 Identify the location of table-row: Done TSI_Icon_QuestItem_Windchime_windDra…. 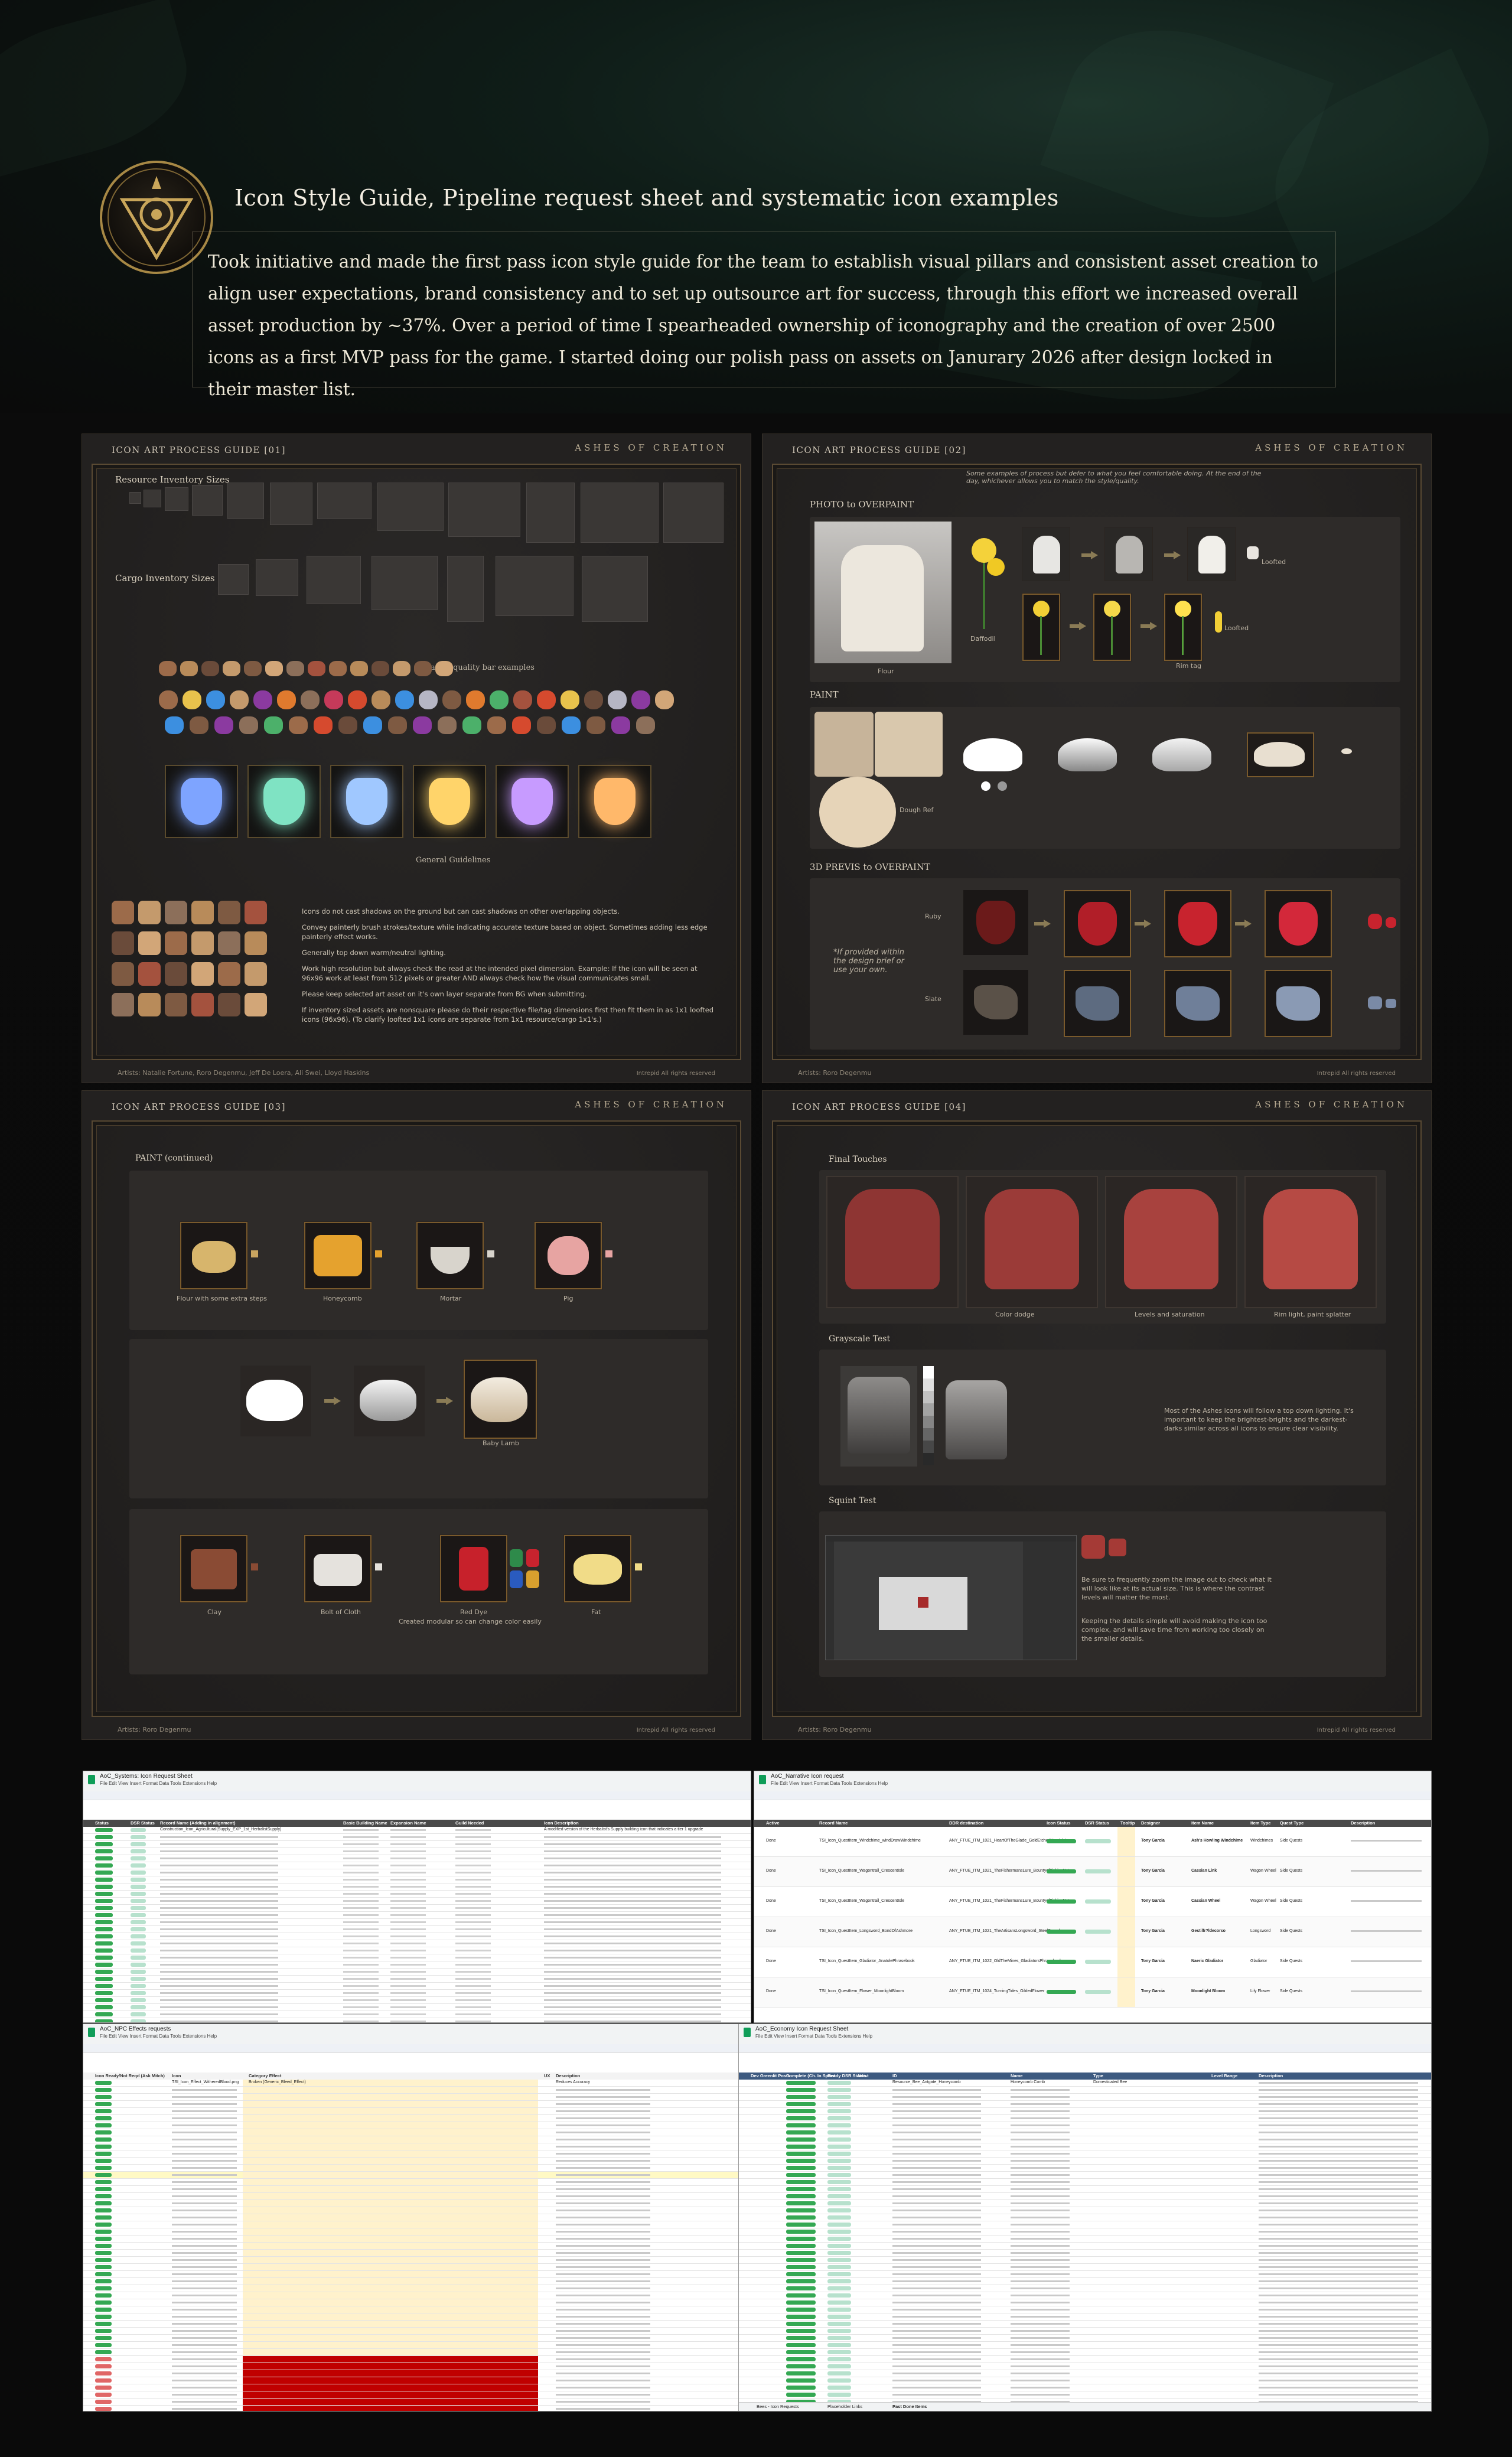
(1092, 1842).